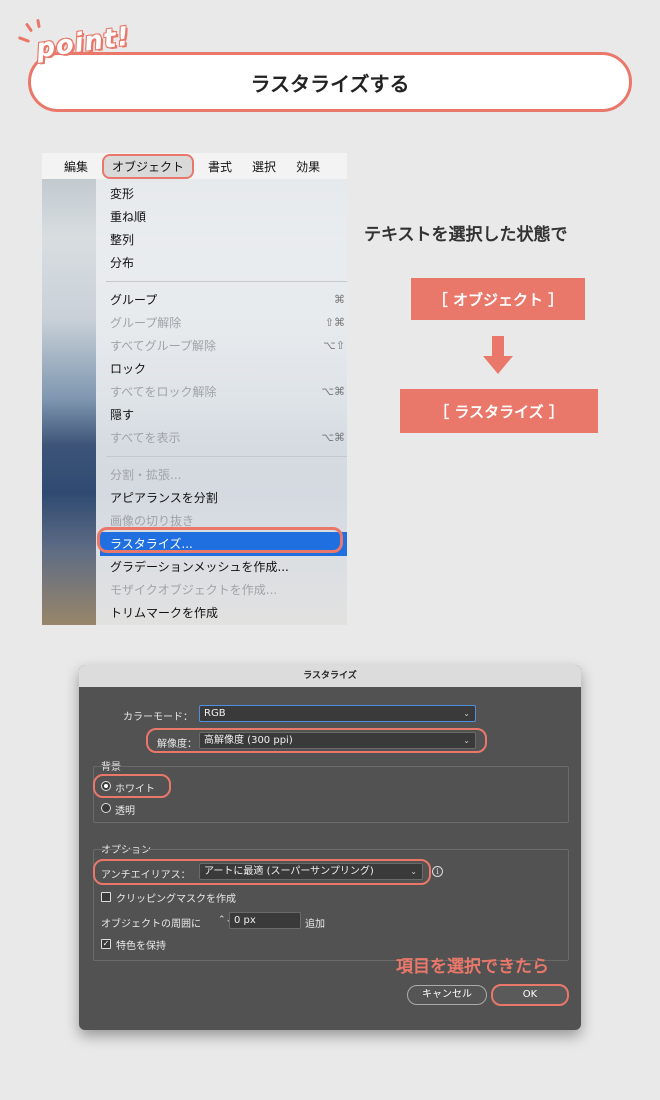 The width and height of the screenshot is (660, 1100). Describe the element at coordinates (106, 897) in the screenshot. I see `clipping-mask-checkbox` at that location.